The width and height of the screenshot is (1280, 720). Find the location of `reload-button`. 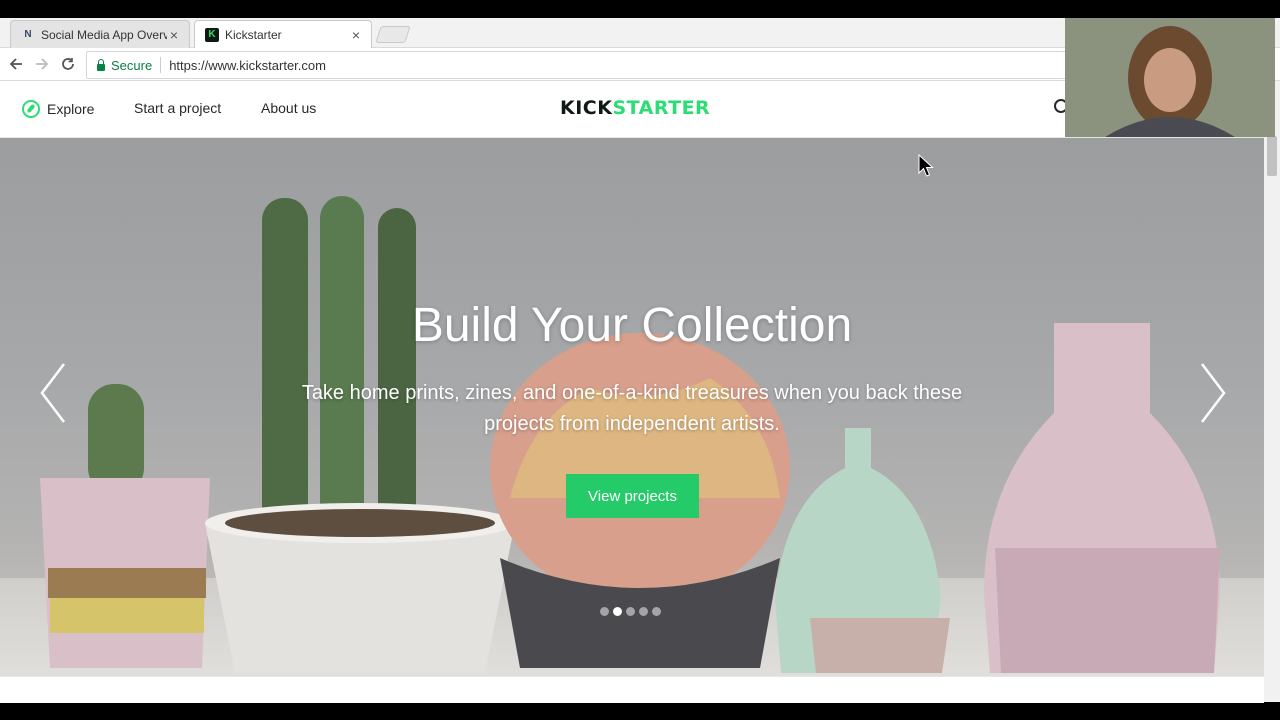

reload-button is located at coordinates (68, 64).